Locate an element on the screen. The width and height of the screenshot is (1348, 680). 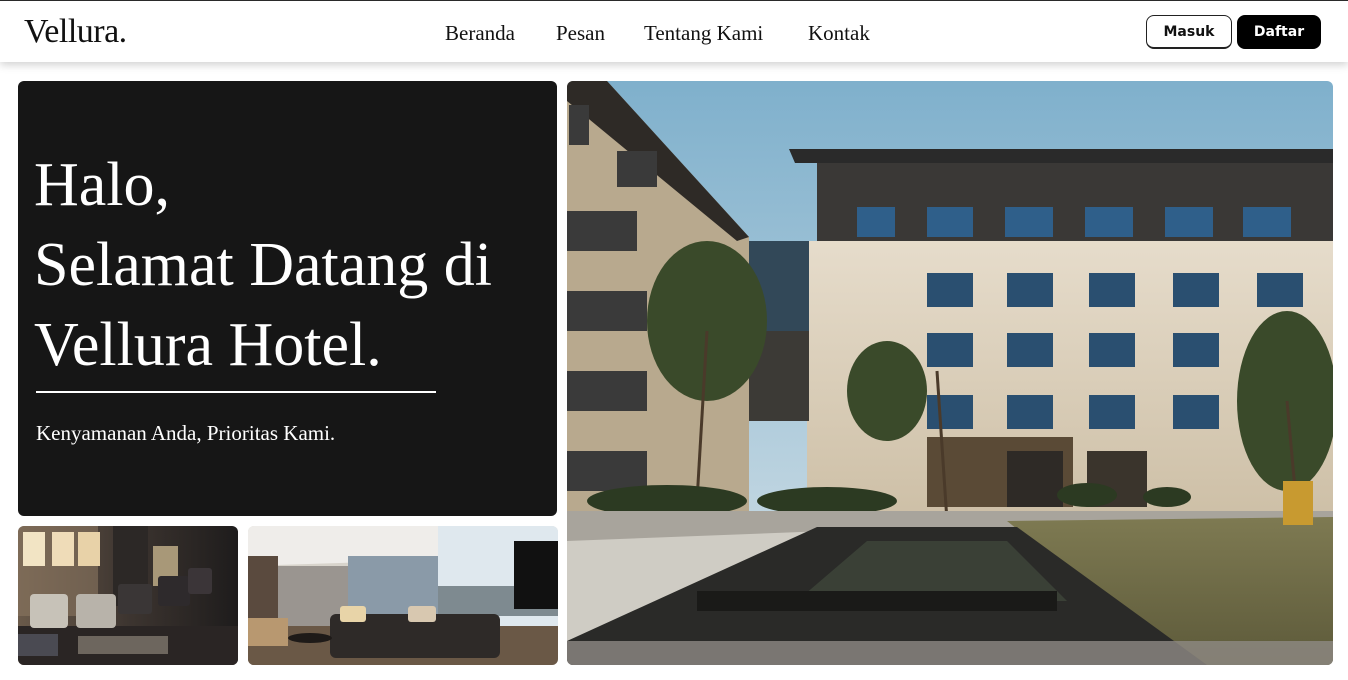
hero-tagline: Kenyamanan Anda, Prioritas Kami. is located at coordinates (186, 433).